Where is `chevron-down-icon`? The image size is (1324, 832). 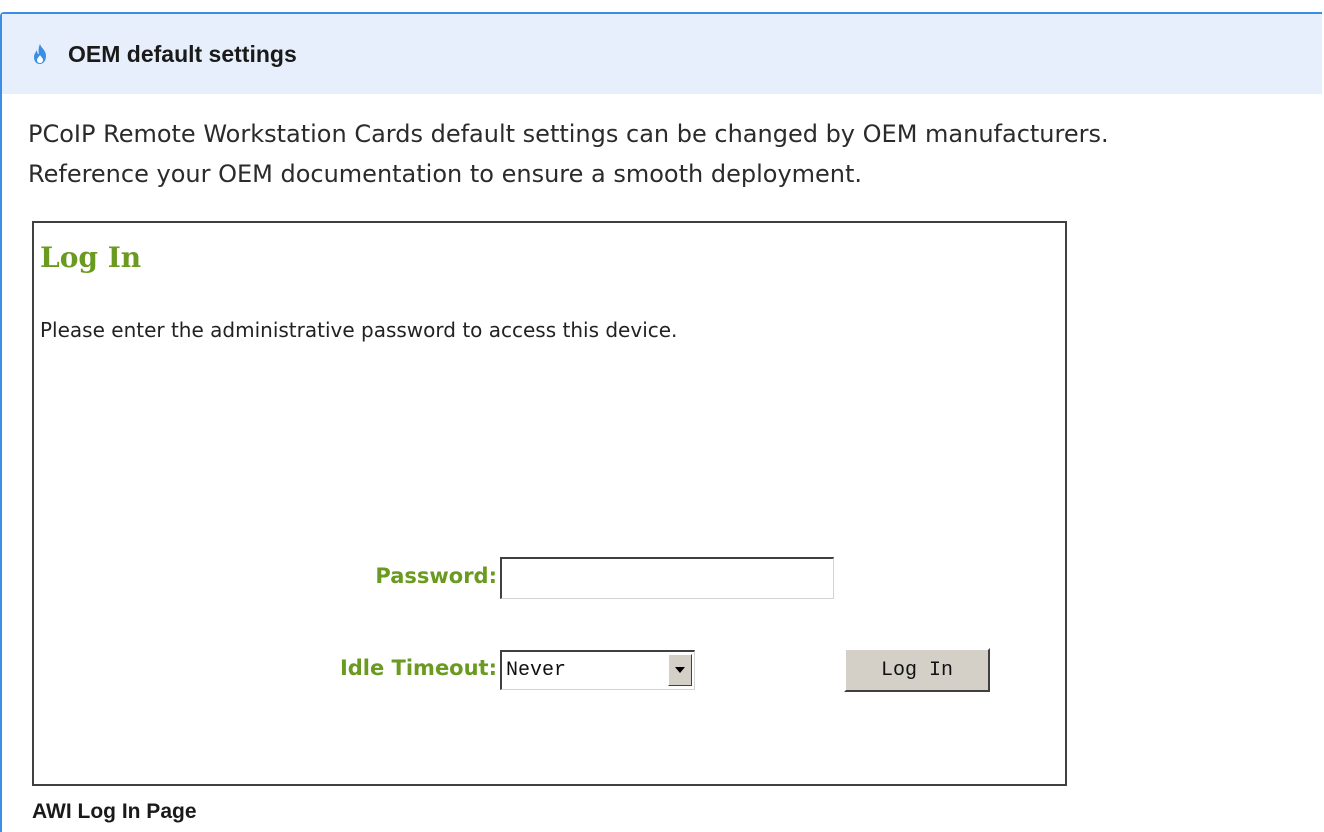 chevron-down-icon is located at coordinates (680, 670).